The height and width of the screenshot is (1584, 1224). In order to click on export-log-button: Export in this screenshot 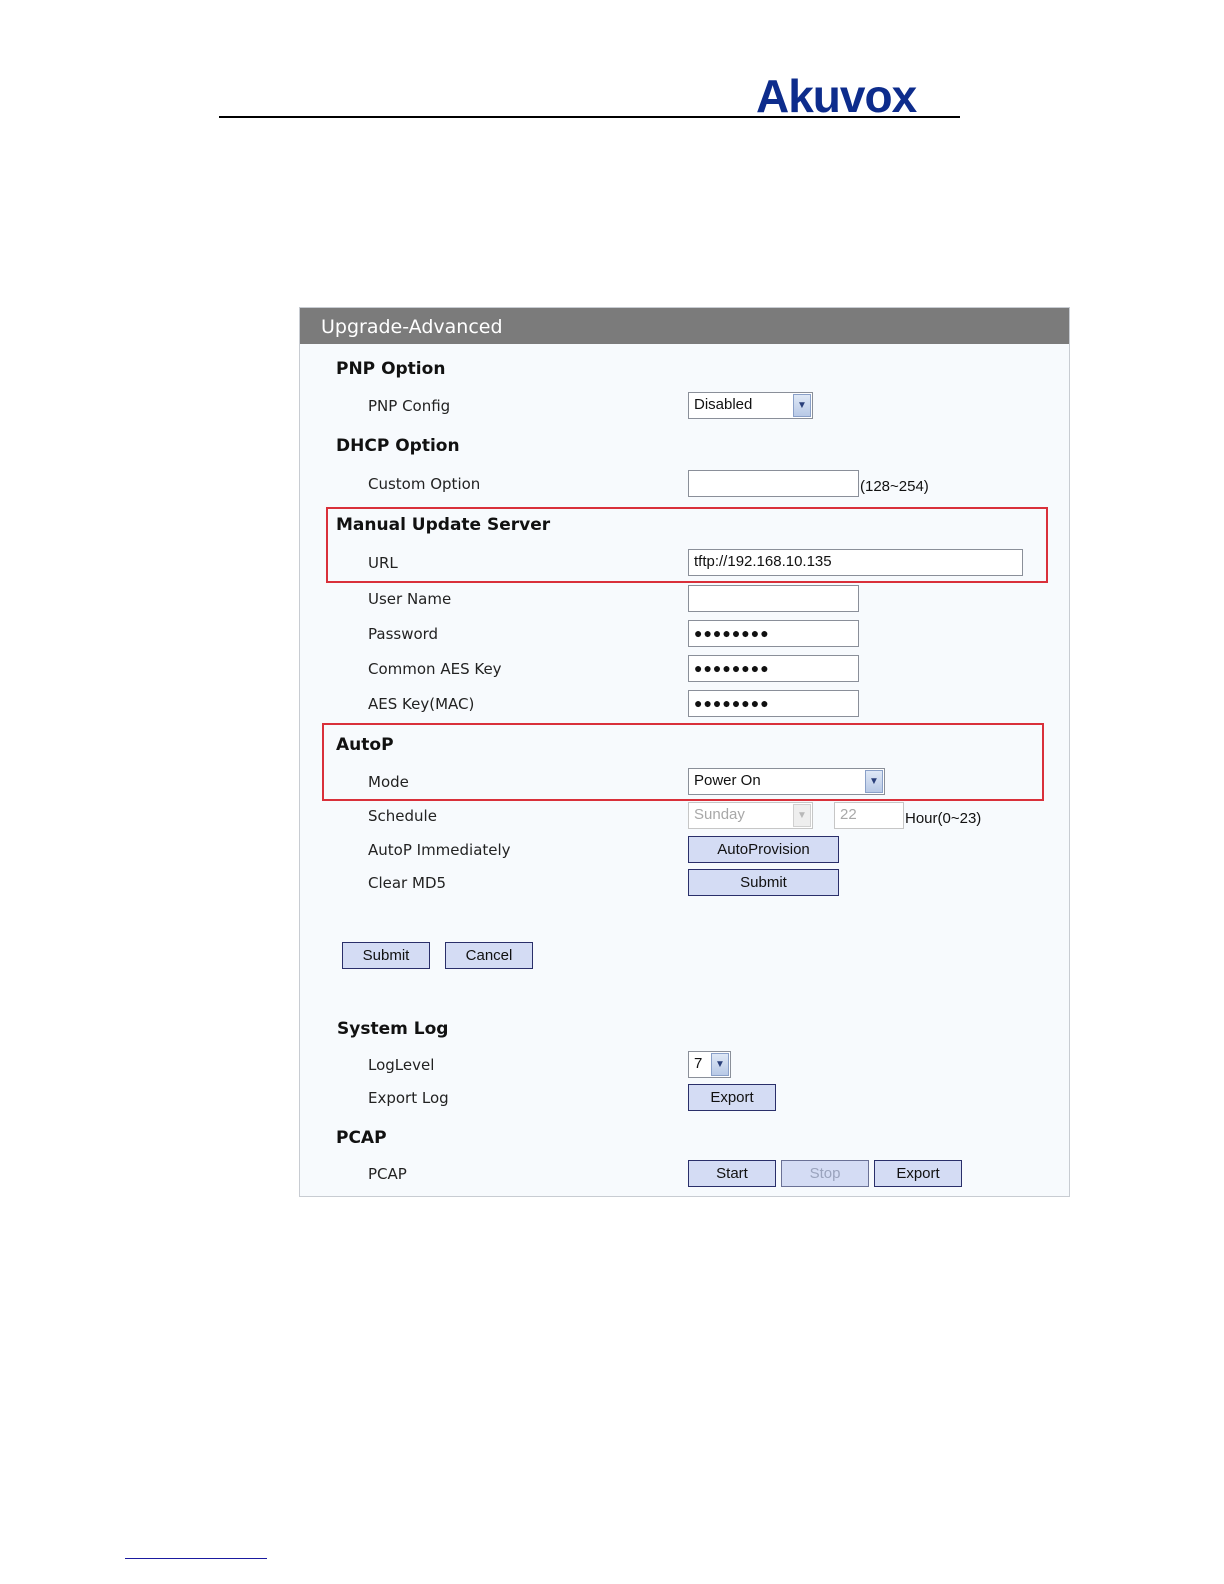, I will do `click(732, 1097)`.